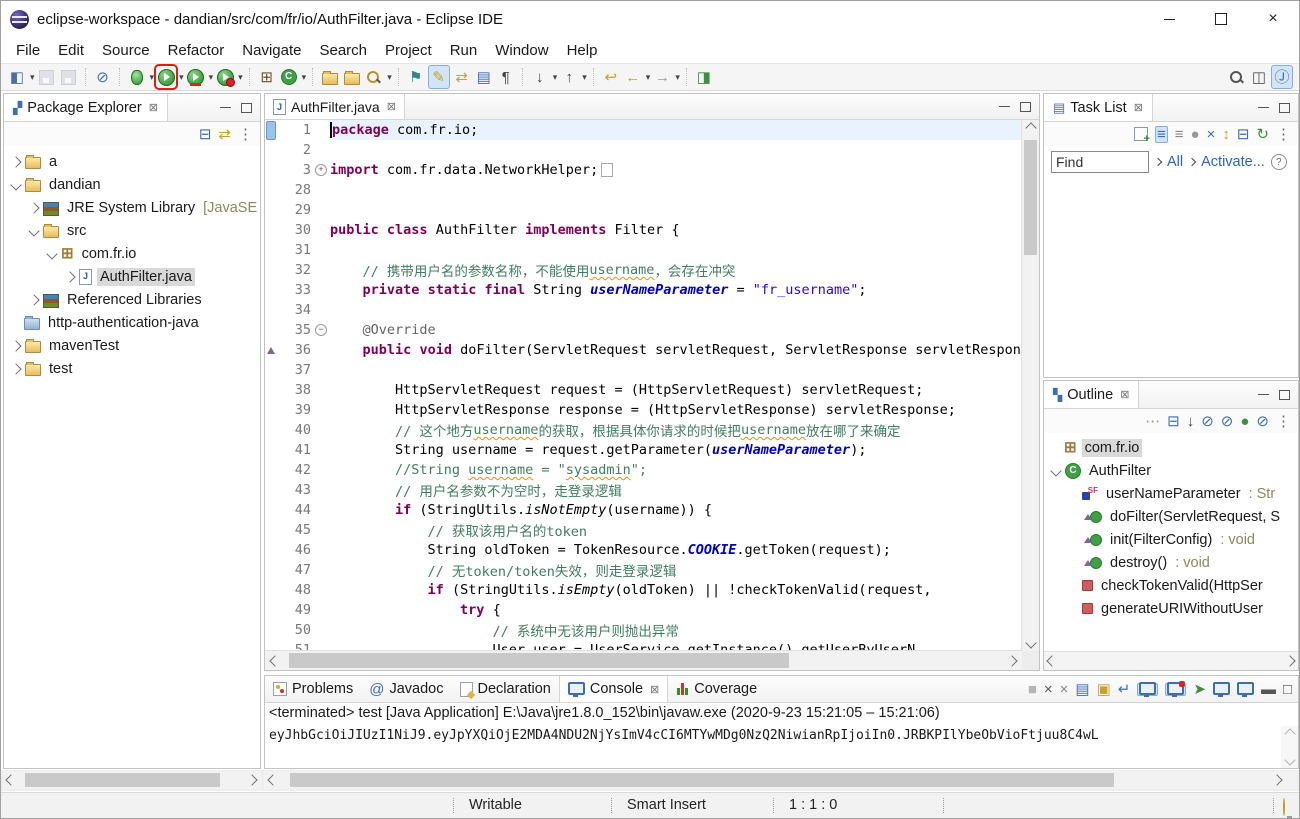  Describe the element at coordinates (484, 77) in the screenshot. I see `show-source-button: ▤` at that location.